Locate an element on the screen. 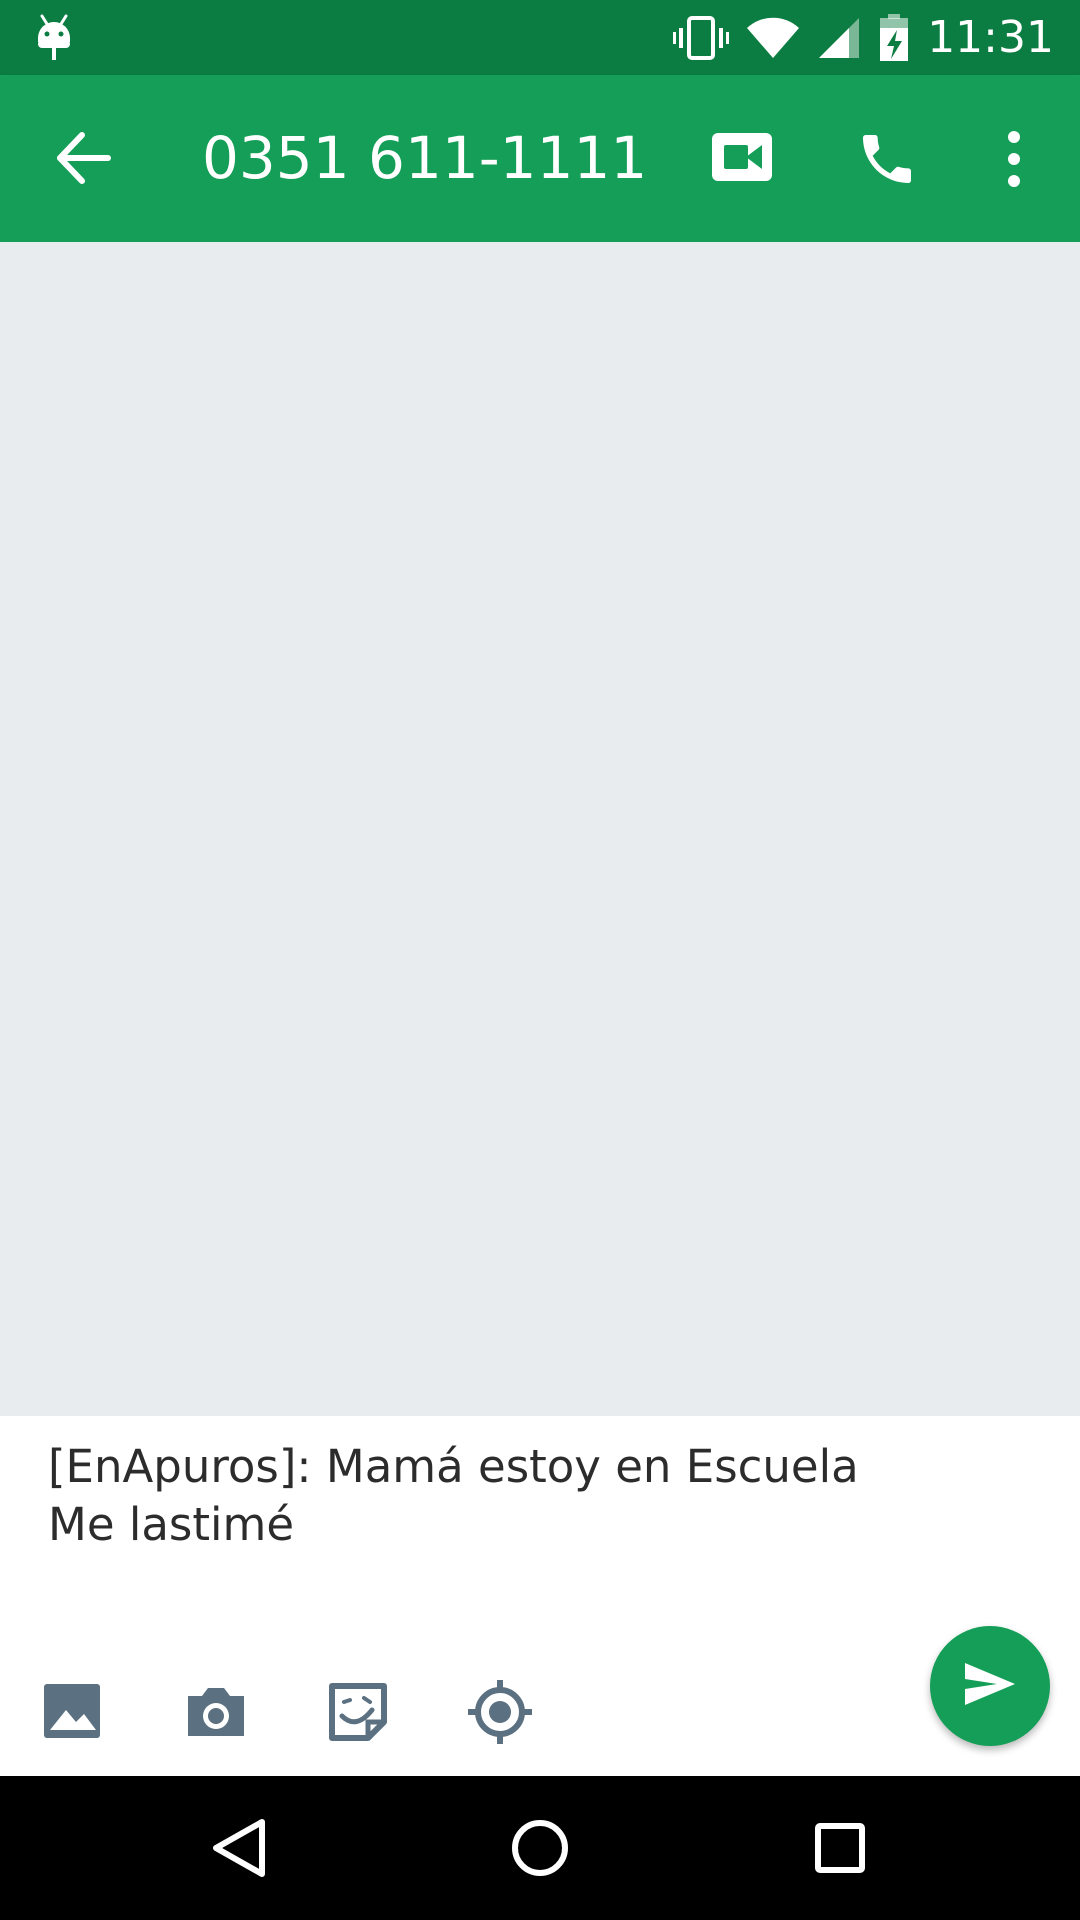 Image resolution: width=1080 pixels, height=1920 pixels. gallery-icon is located at coordinates (74, 1712).